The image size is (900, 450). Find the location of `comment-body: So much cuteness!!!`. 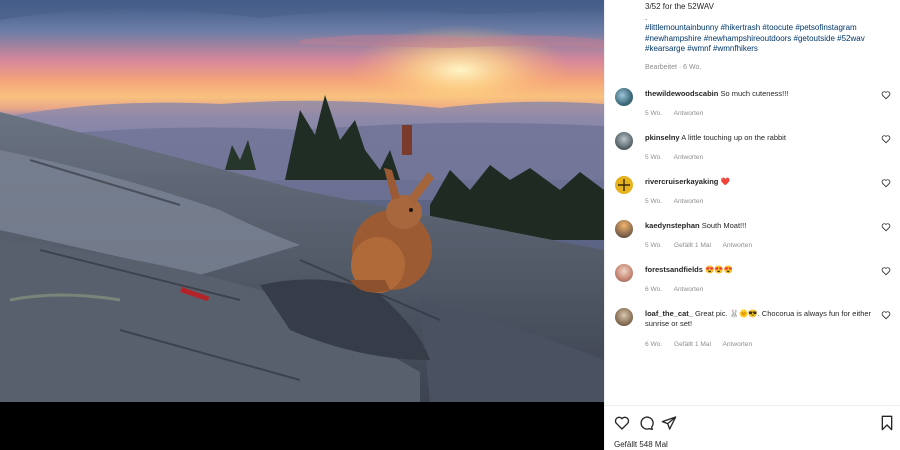

comment-body: So much cuteness!!! is located at coordinates (754, 93).